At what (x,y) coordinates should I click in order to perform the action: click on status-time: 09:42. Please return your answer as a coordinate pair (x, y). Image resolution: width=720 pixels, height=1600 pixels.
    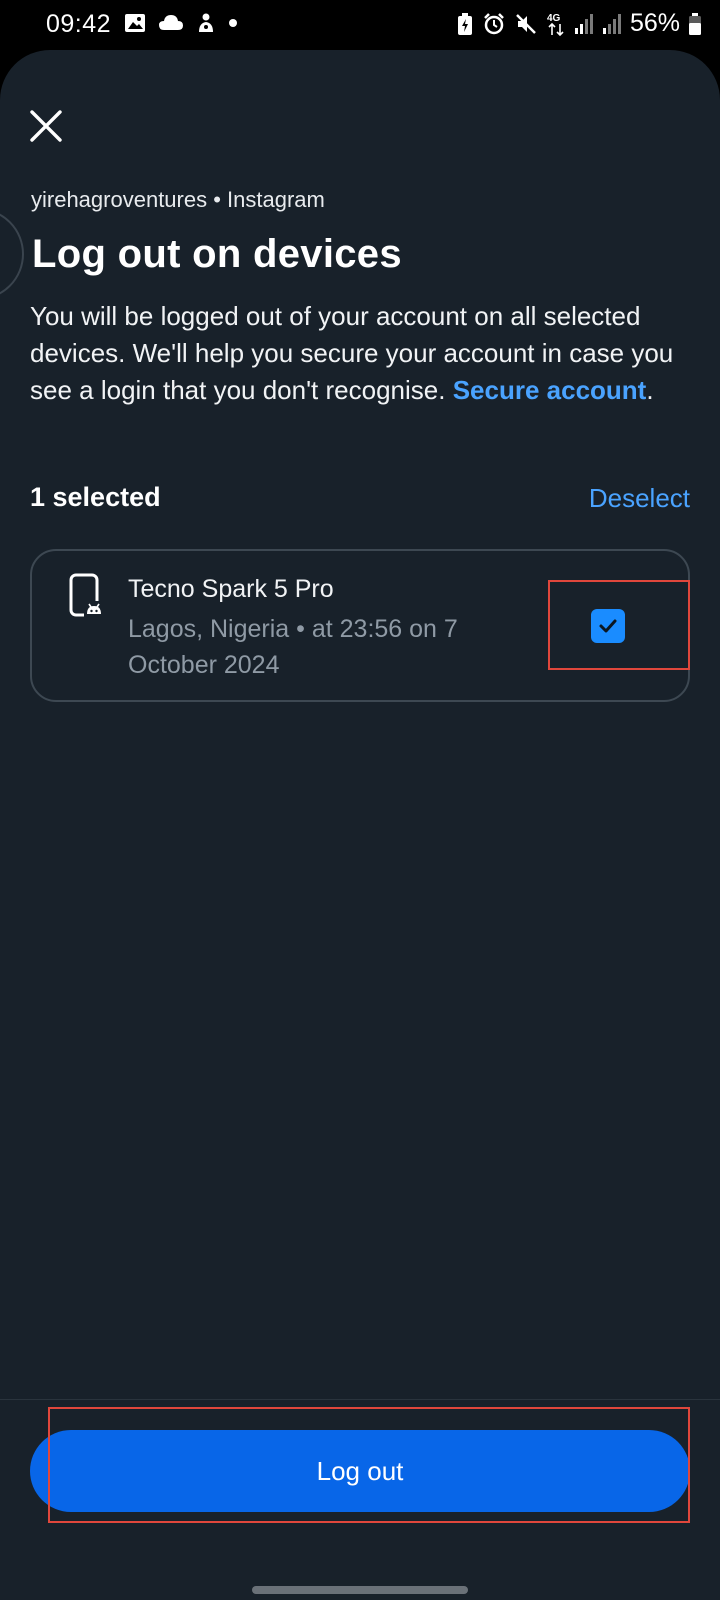
    Looking at the image, I should click on (79, 24).